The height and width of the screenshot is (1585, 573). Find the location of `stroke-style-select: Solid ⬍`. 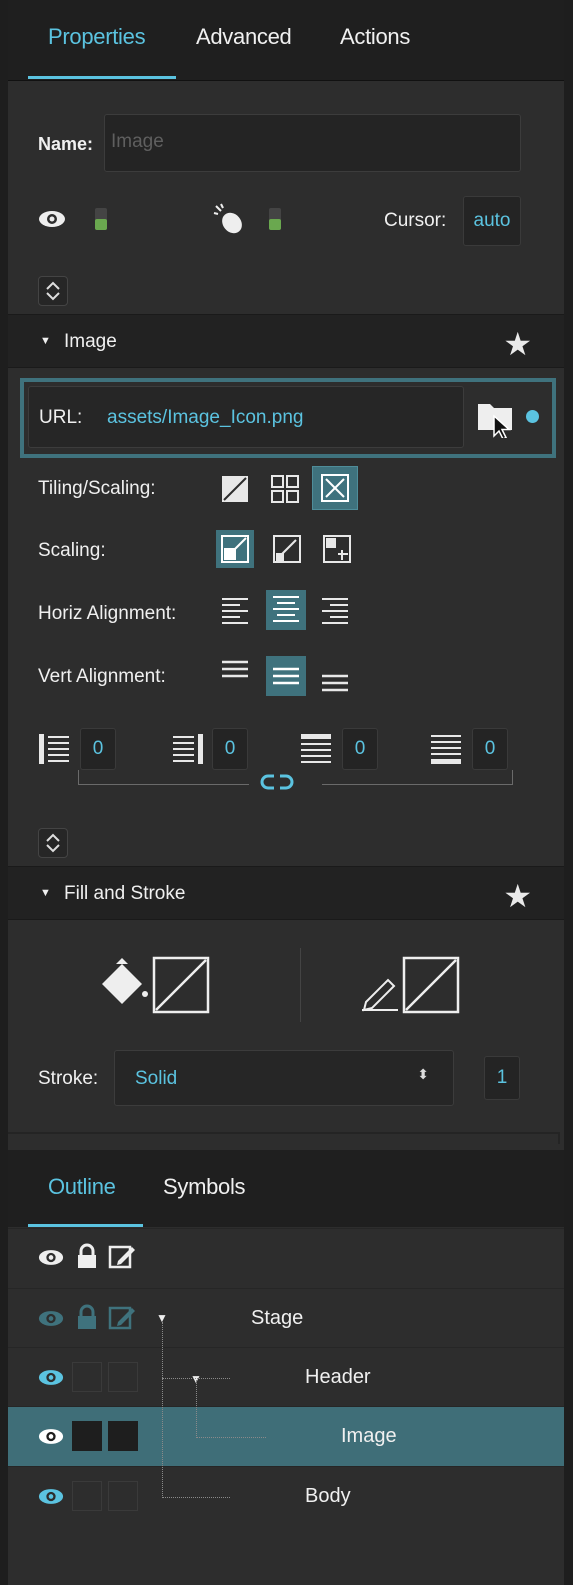

stroke-style-select: Solid ⬍ is located at coordinates (284, 1078).